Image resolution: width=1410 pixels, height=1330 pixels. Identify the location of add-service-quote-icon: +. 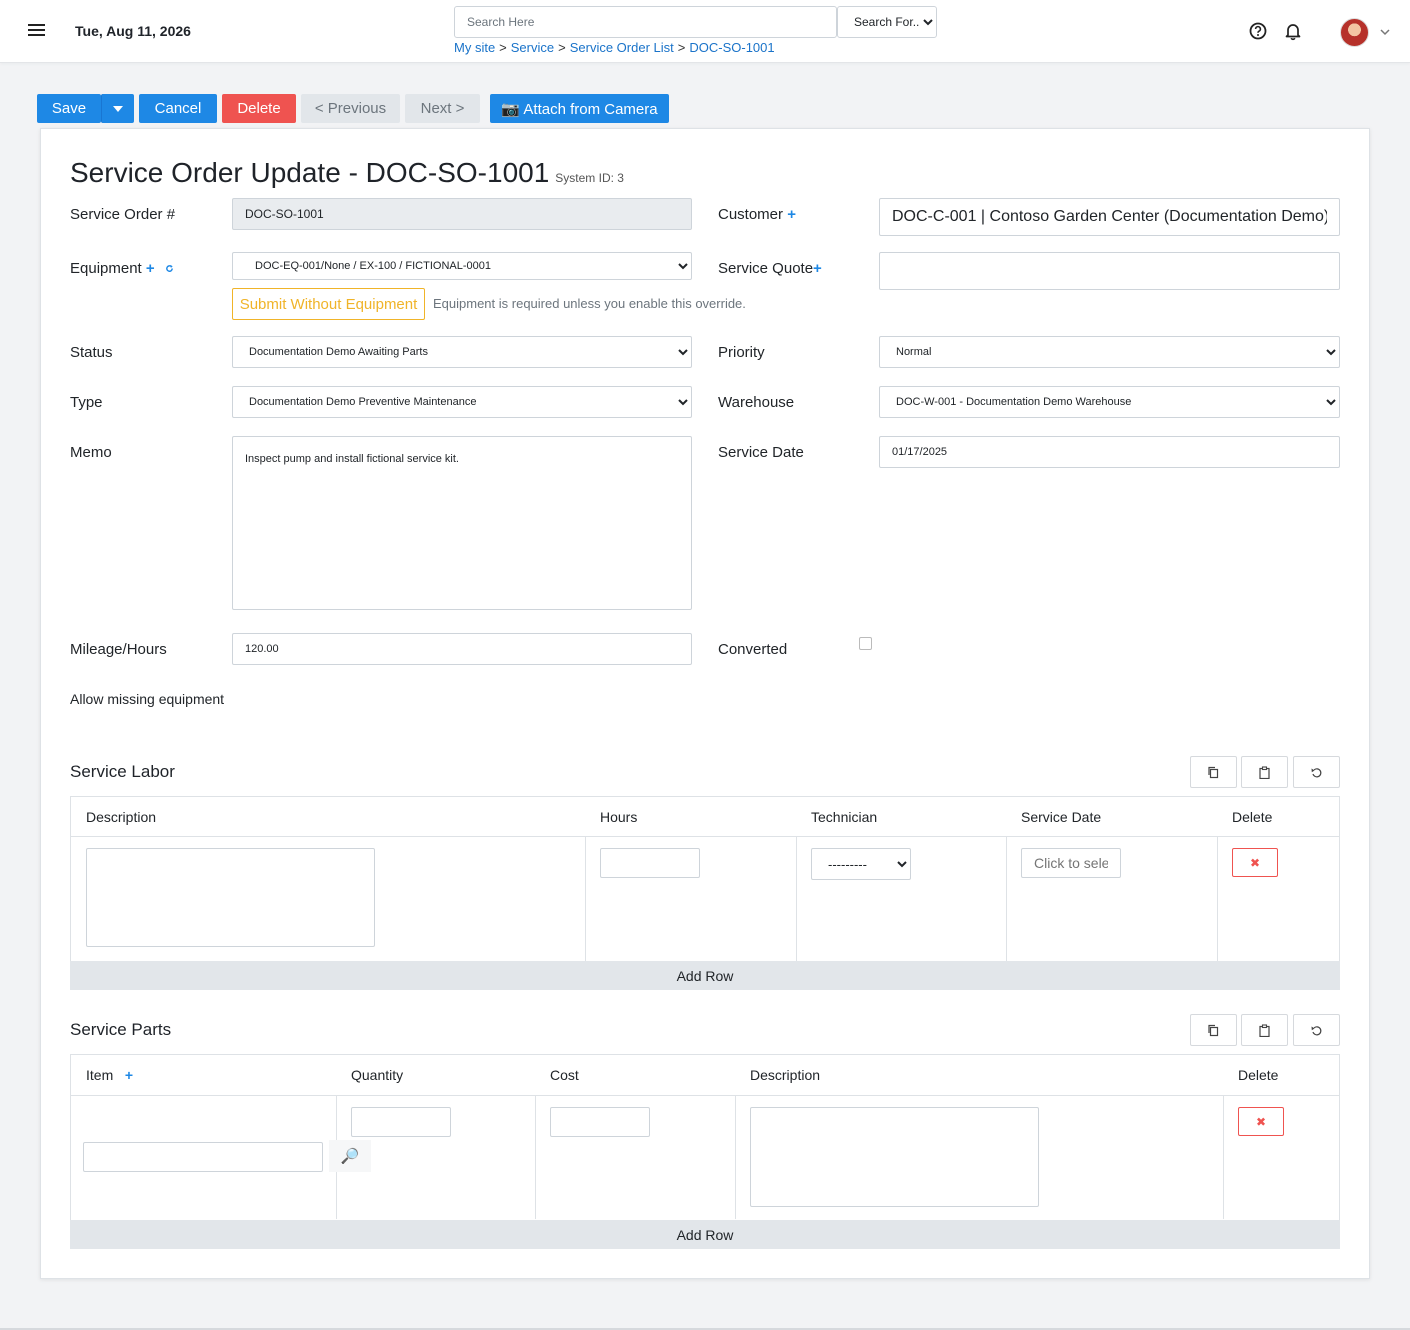
(817, 268).